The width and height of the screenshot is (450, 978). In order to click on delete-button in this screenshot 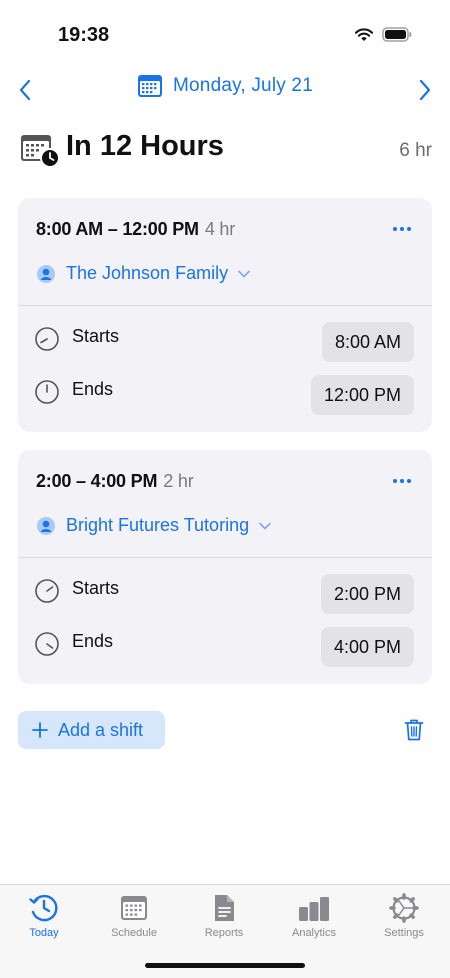, I will do `click(414, 732)`.